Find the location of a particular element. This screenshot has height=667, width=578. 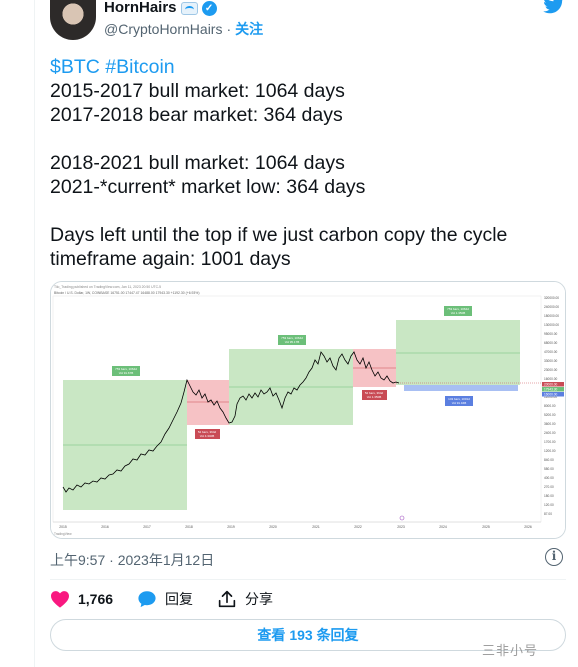

replies-prefix: 查看 is located at coordinates (271, 635).